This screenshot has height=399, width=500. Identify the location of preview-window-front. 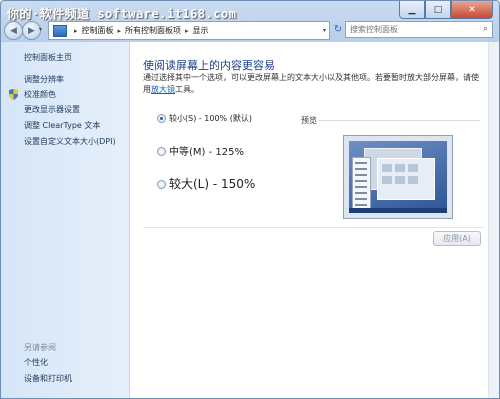
(406, 179).